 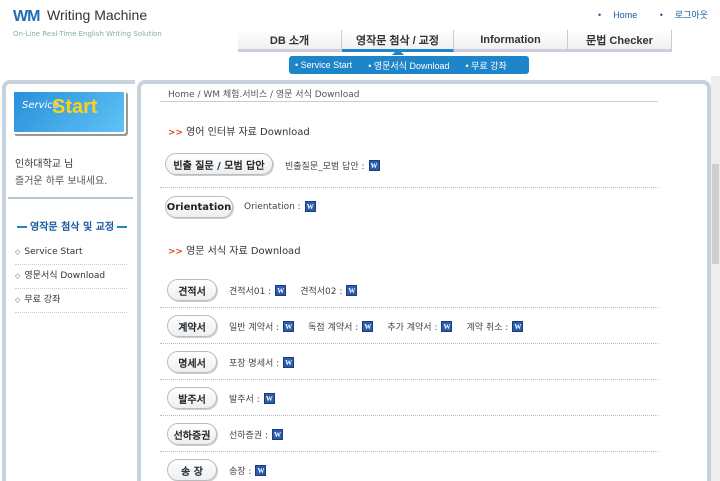 What do you see at coordinates (192, 326) in the screenshot?
I see `row-label-contract: 계약서` at bounding box center [192, 326].